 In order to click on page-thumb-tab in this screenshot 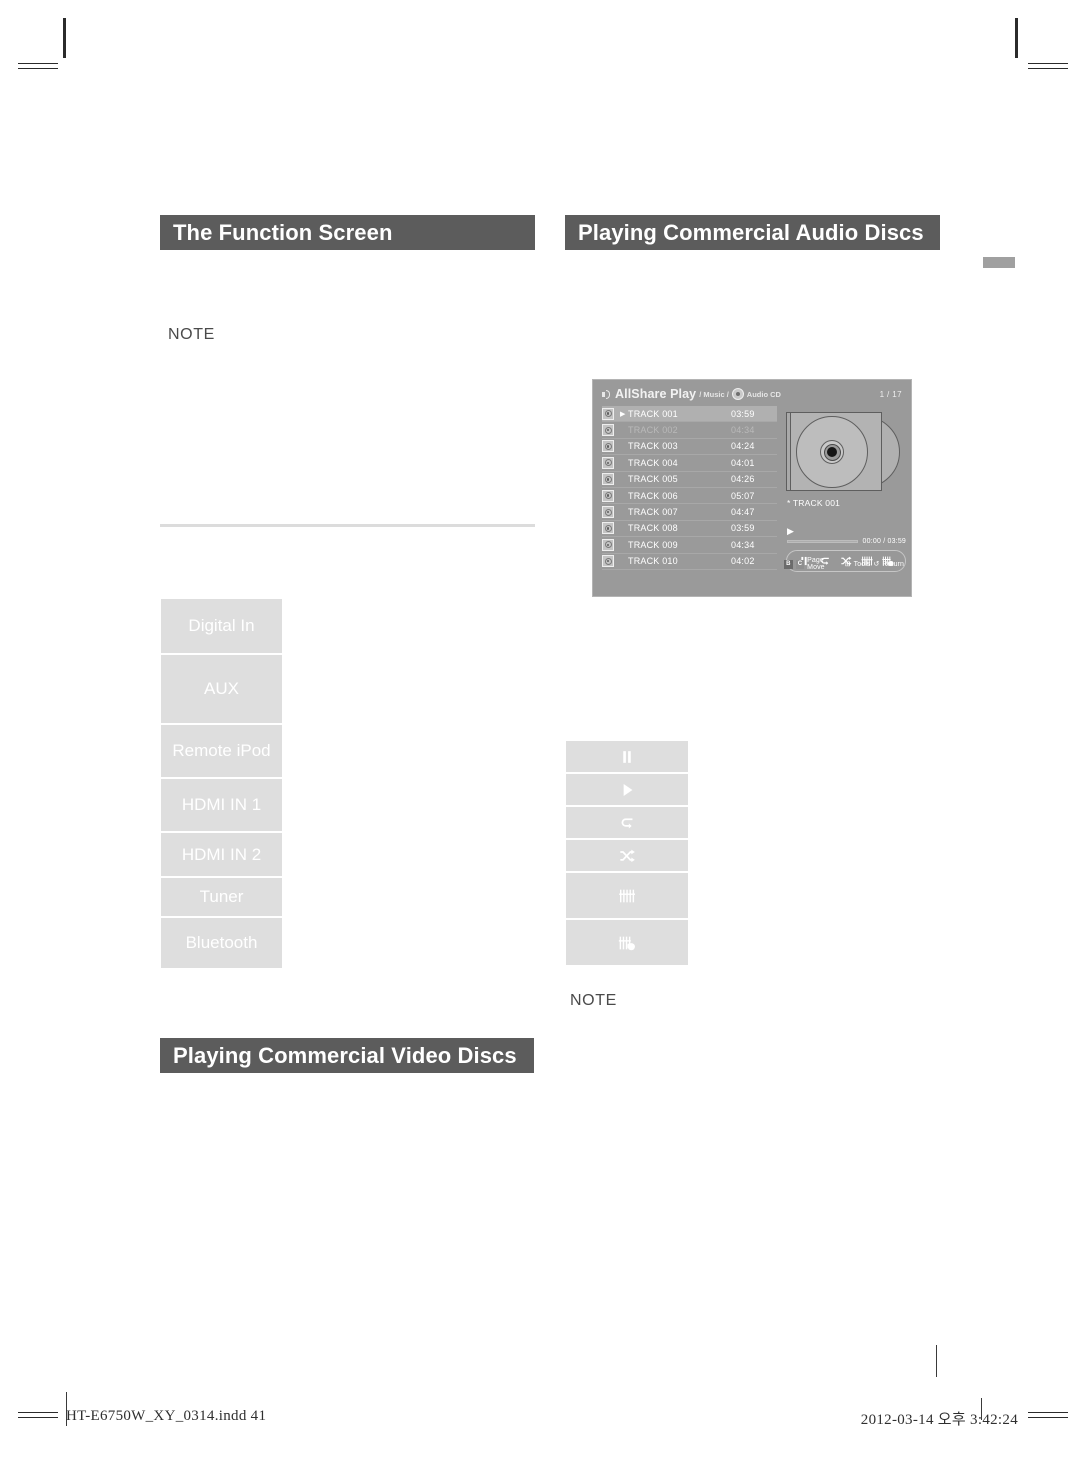, I will do `click(999, 262)`.